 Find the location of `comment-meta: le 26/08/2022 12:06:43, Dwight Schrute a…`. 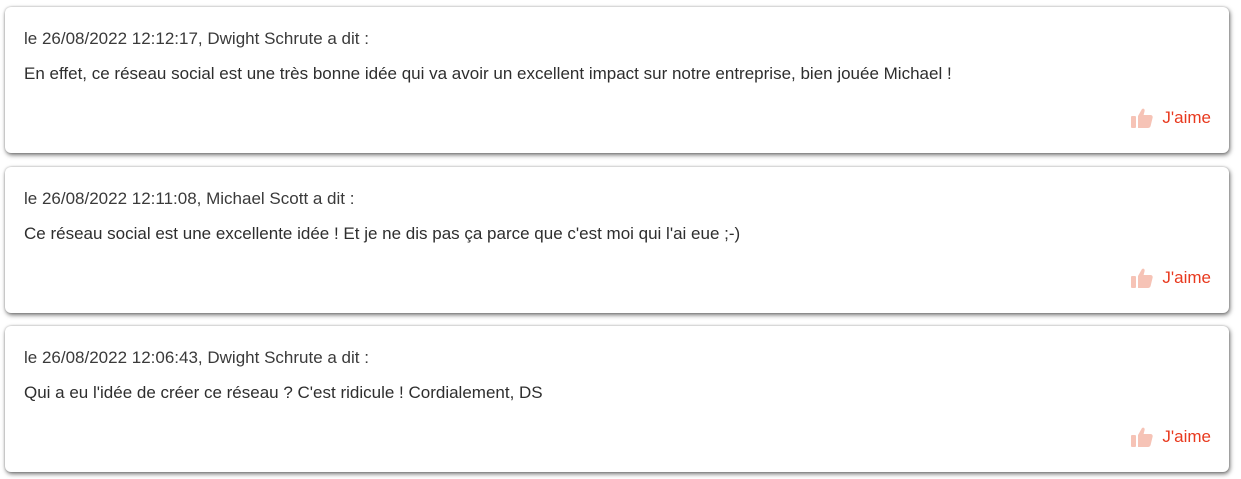

comment-meta: le 26/08/2022 12:06:43, Dwight Schrute a… is located at coordinates (196, 357).